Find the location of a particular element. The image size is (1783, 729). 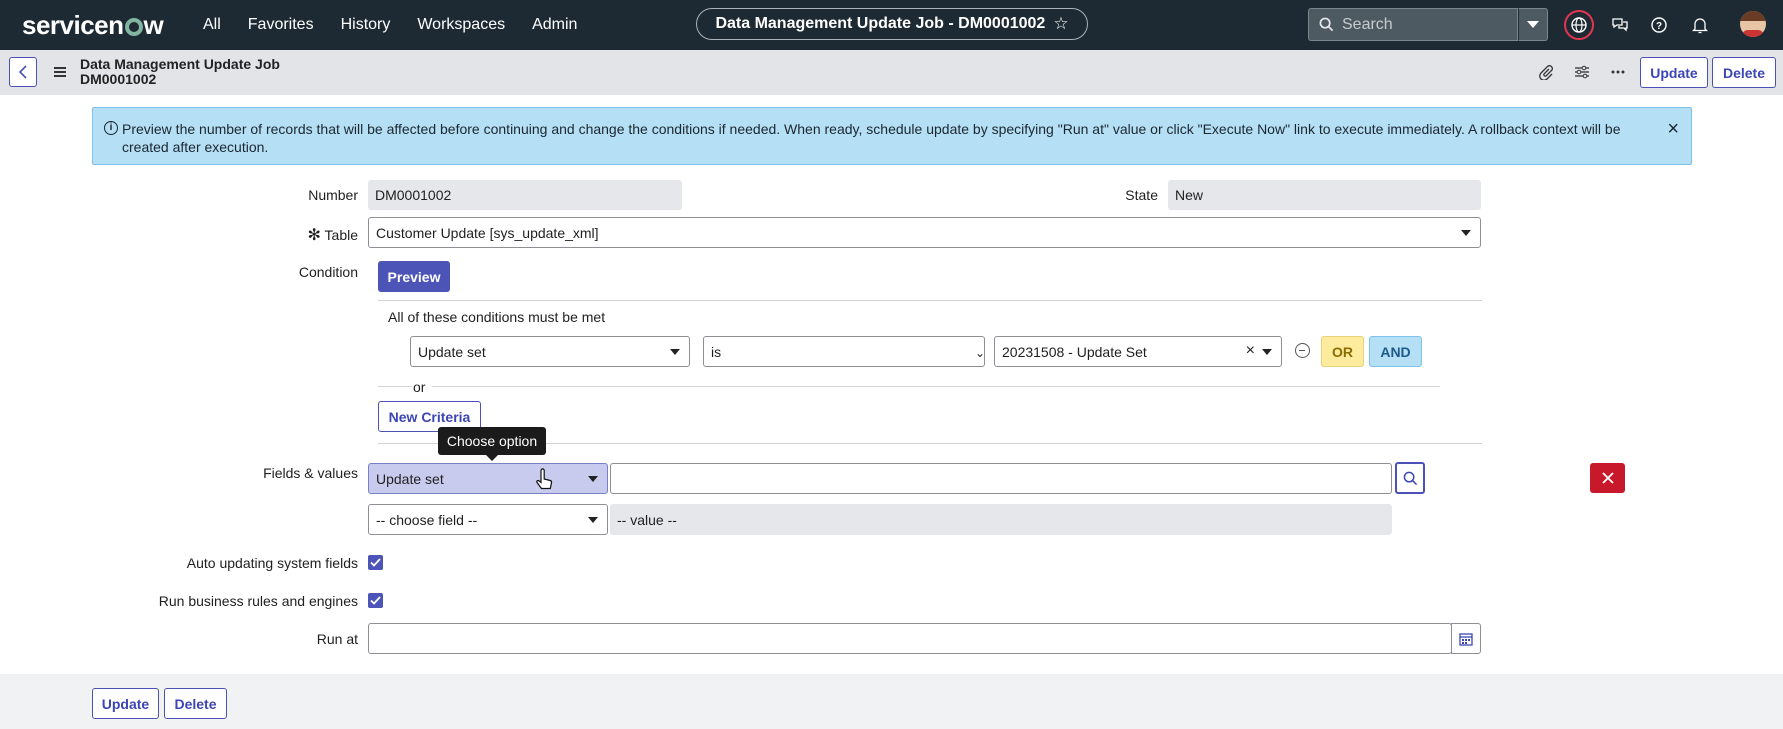

condition-value-select: 20231508 - Update Set × is located at coordinates (1138, 351).